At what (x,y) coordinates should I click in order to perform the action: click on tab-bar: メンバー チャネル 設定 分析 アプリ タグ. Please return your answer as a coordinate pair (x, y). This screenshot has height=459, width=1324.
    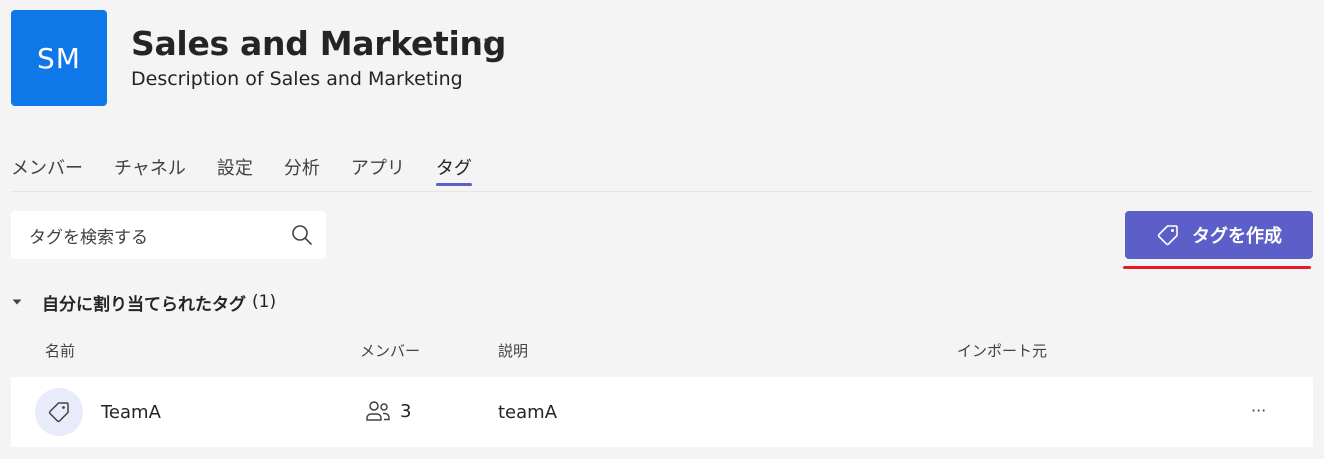
    Looking at the image, I should click on (257, 173).